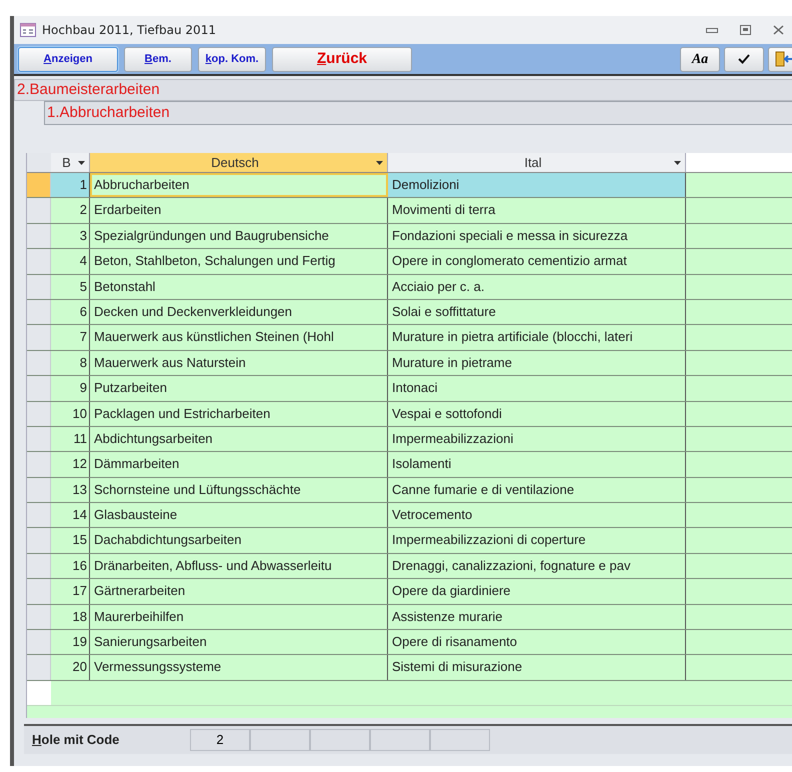  Describe the element at coordinates (70, 185) in the screenshot. I see `table-cell: 1` at that location.